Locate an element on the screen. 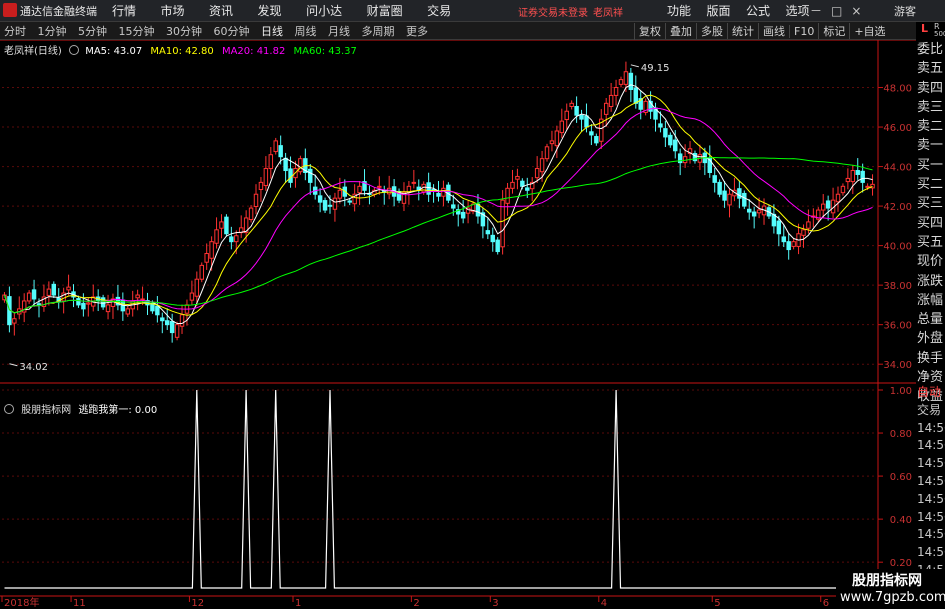  period-30min: 30分钟 is located at coordinates (184, 31).